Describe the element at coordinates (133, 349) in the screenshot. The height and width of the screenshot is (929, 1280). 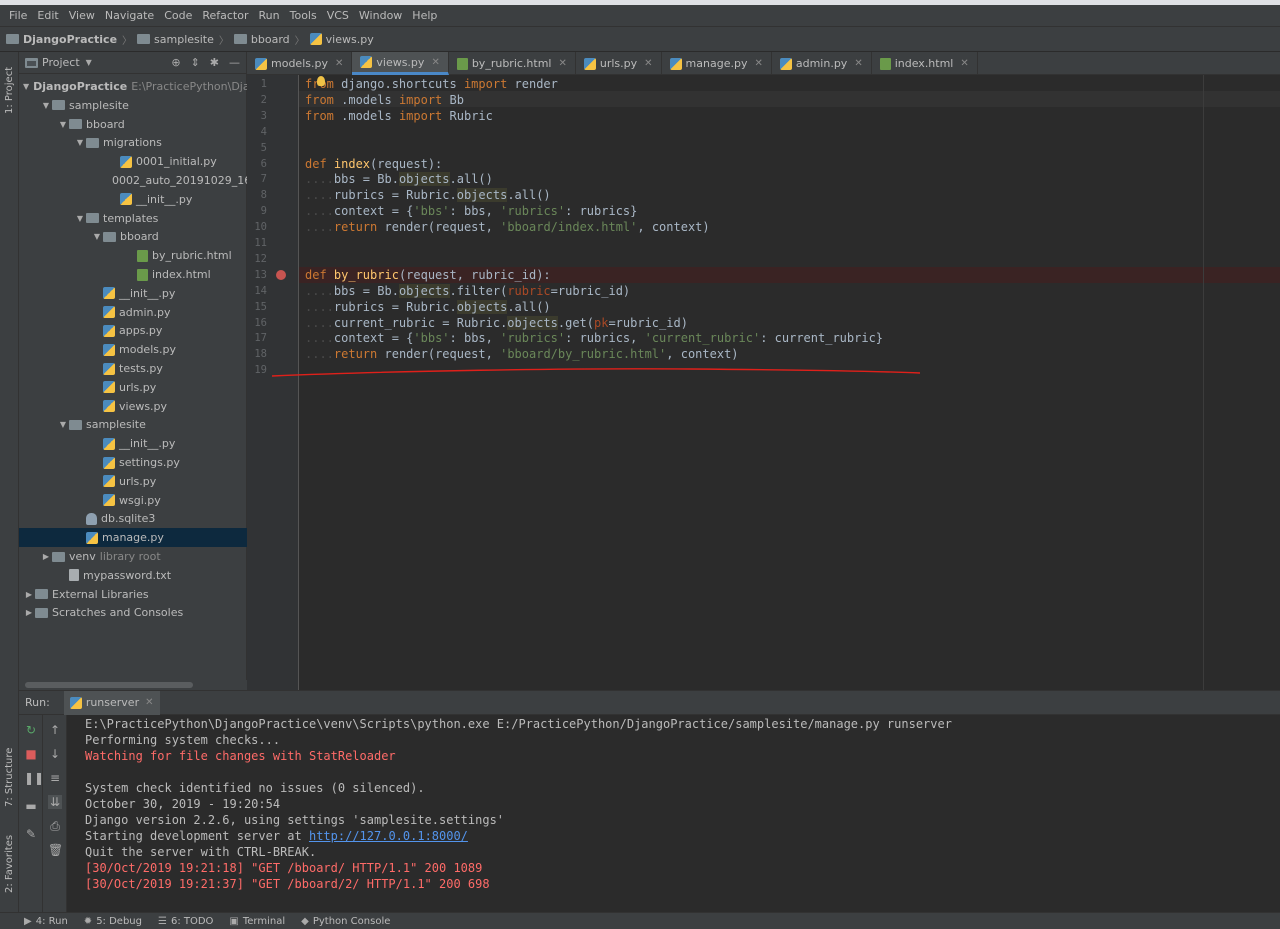
I see `tree-item: models.py` at that location.